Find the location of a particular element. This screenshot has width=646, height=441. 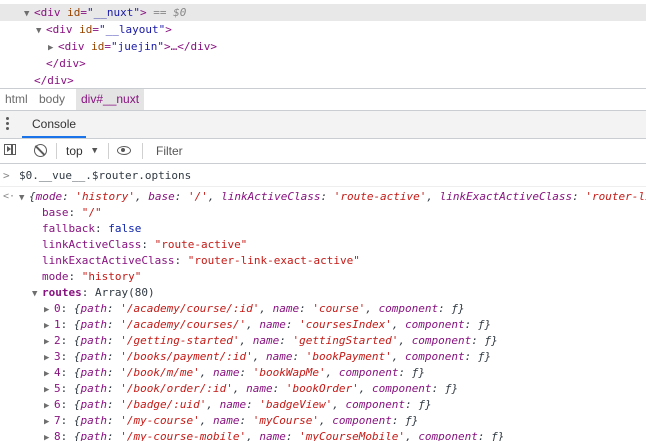

live-expression-eye-icon is located at coordinates (124, 150).